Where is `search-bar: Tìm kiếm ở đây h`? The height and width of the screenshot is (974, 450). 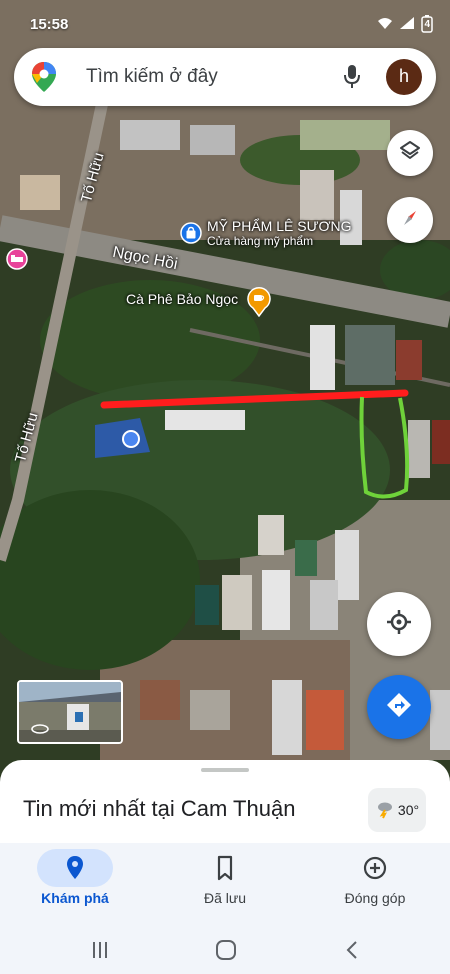 search-bar: Tìm kiếm ở đây h is located at coordinates (225, 77).